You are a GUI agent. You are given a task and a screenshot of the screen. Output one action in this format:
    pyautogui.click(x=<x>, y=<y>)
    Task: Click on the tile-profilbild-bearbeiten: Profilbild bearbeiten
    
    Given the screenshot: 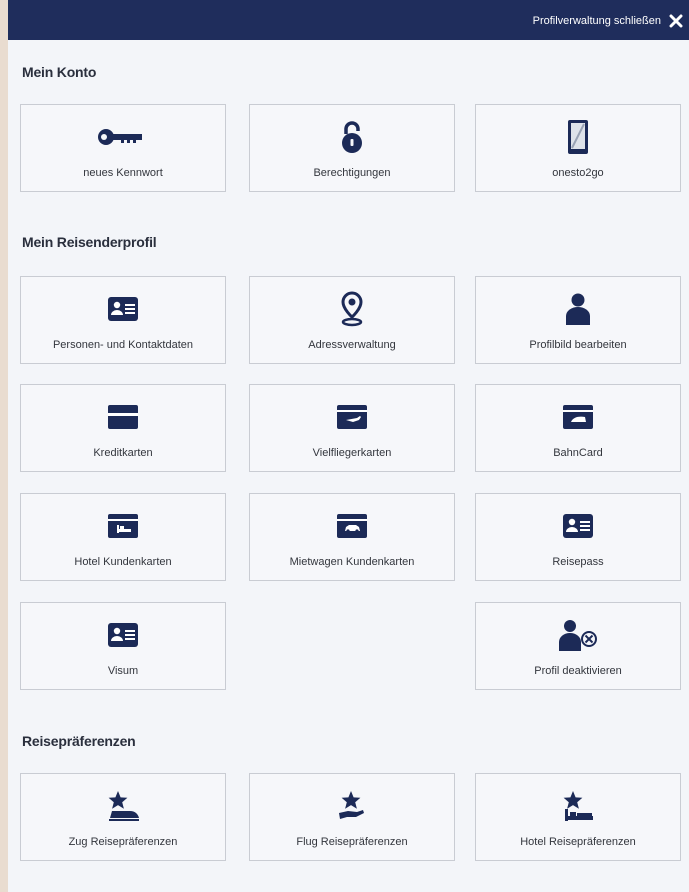 What is the action you would take?
    pyautogui.click(x=578, y=320)
    